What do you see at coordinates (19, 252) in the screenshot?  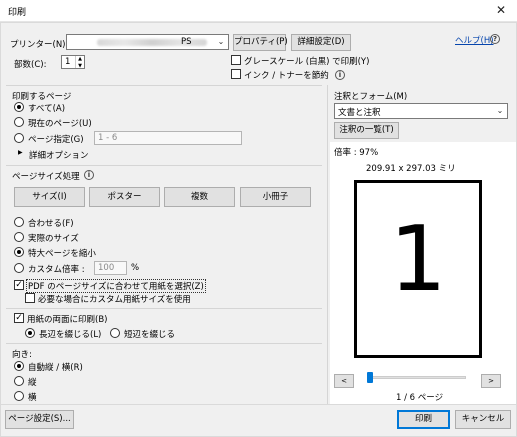 I see `shrink-radio` at bounding box center [19, 252].